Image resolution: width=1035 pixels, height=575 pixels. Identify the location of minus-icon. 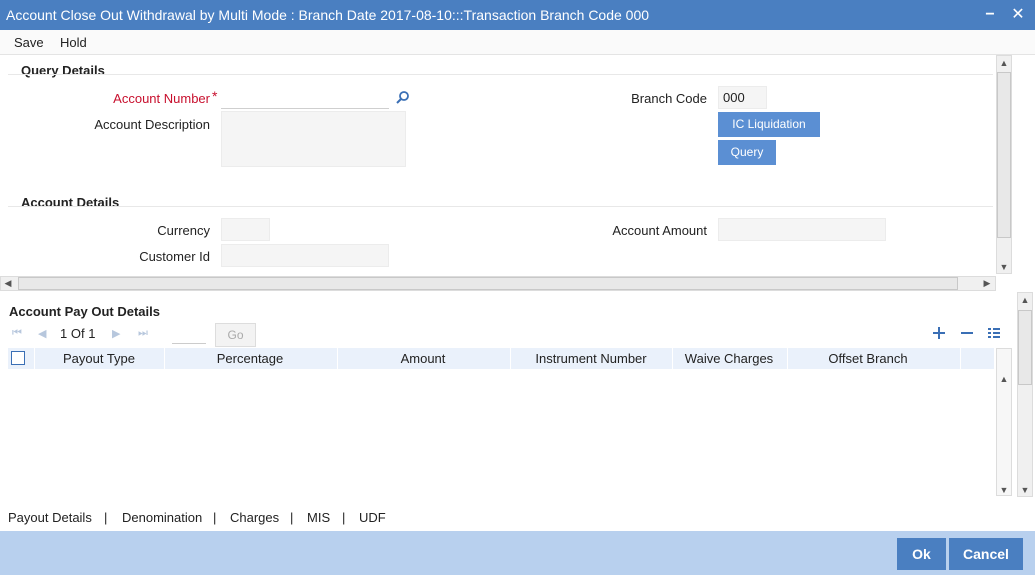
(967, 333).